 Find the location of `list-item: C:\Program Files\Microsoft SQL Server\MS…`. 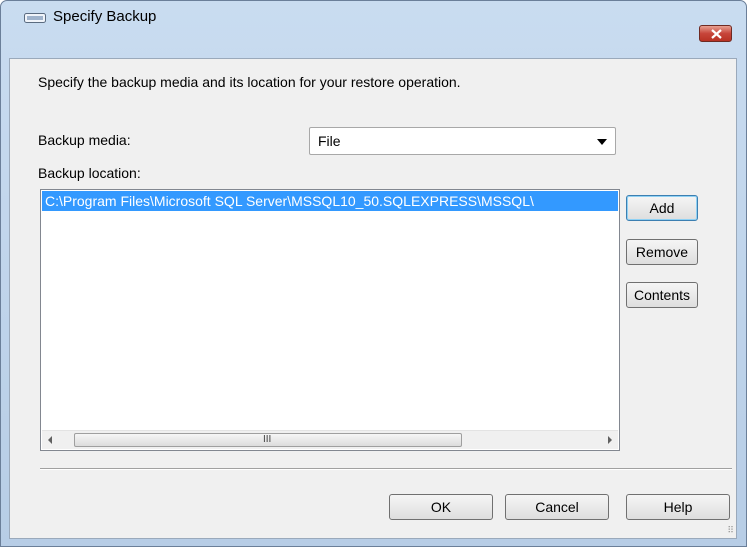

list-item: C:\Program Files\Microsoft SQL Server\MS… is located at coordinates (330, 201).